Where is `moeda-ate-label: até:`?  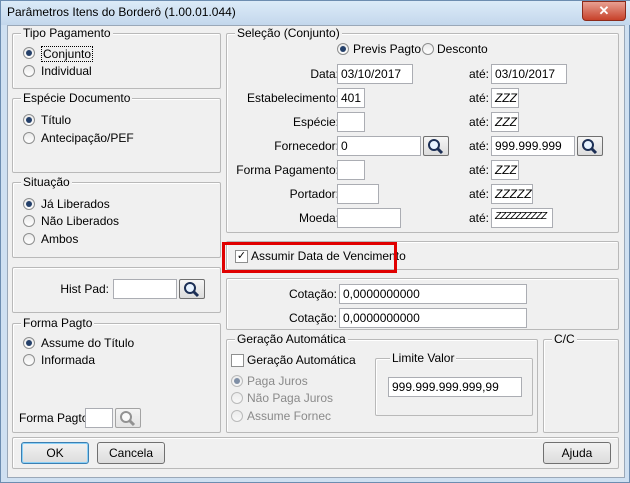
moeda-ate-label: até: is located at coordinates (479, 218).